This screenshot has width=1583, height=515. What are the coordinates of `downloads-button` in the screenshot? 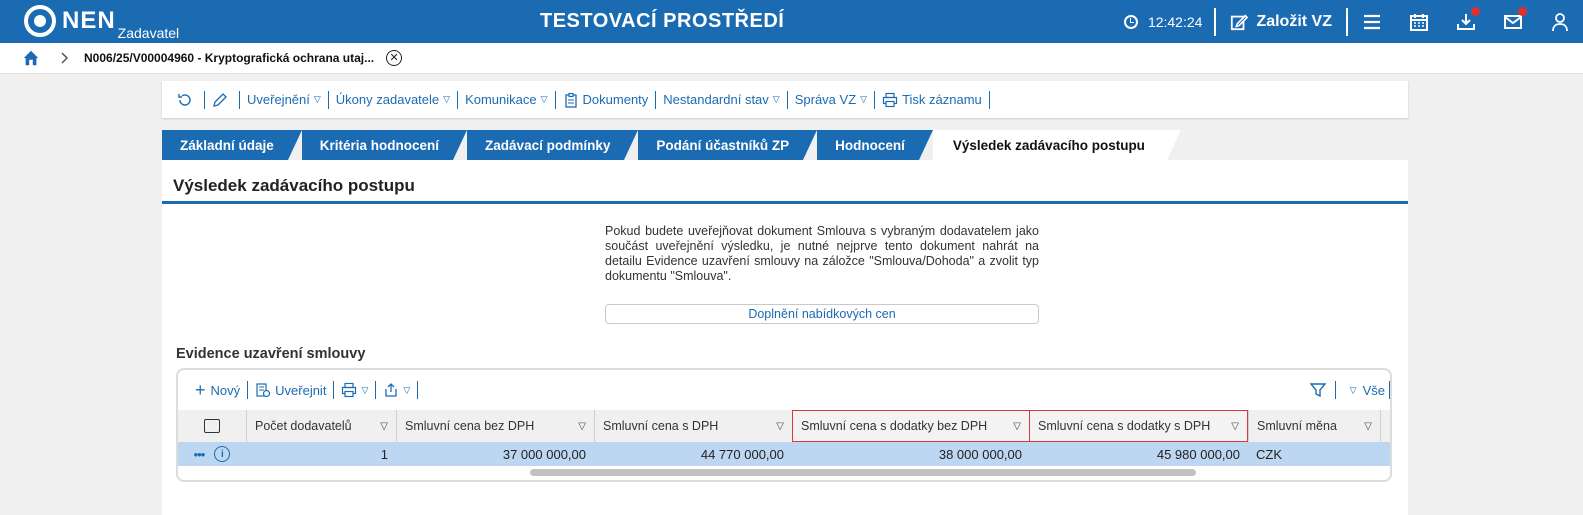 It's located at (1465, 21).